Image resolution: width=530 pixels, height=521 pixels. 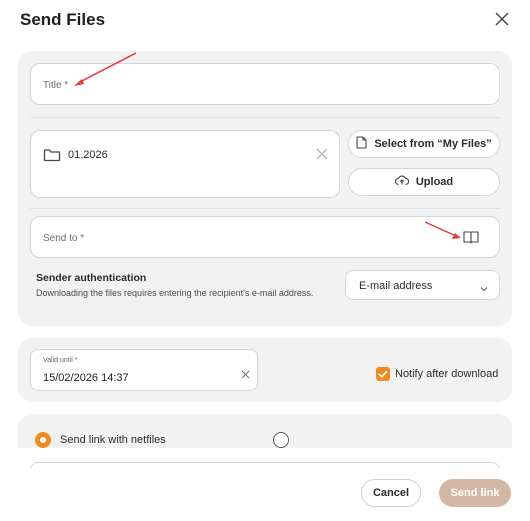 I want to click on annotation-arrow-title, so click(x=105, y=69).